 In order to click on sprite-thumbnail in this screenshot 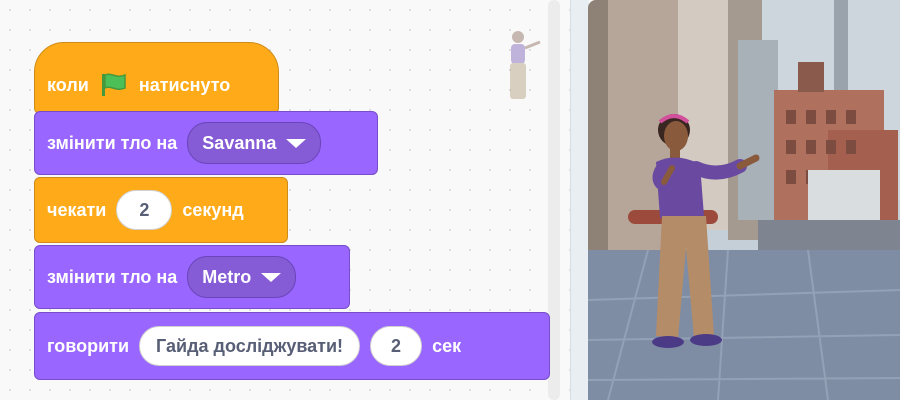, I will do `click(523, 66)`.